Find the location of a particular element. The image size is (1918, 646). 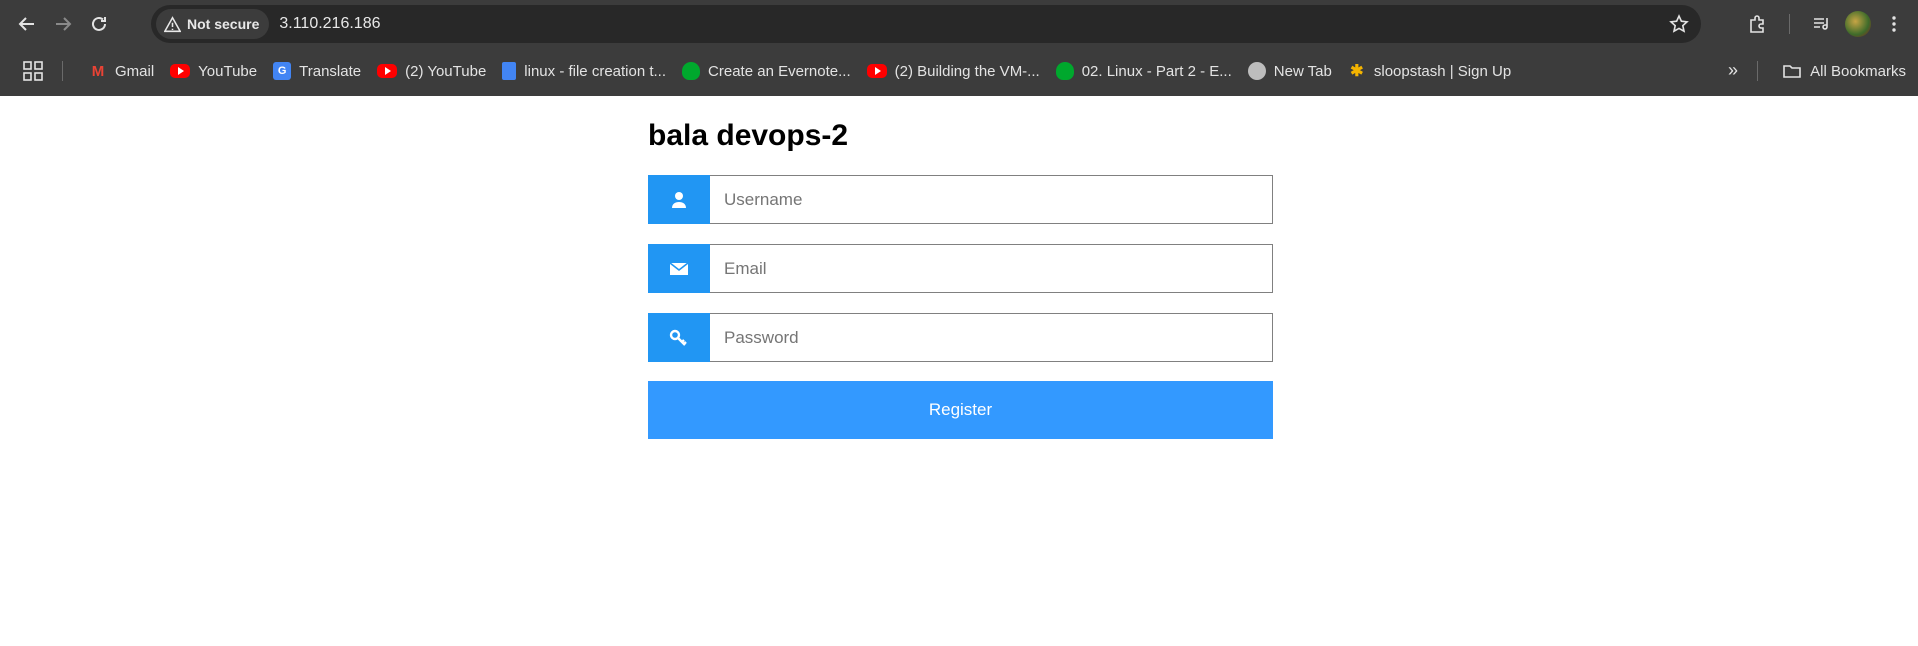

arrow-right-icon is located at coordinates (64, 24).